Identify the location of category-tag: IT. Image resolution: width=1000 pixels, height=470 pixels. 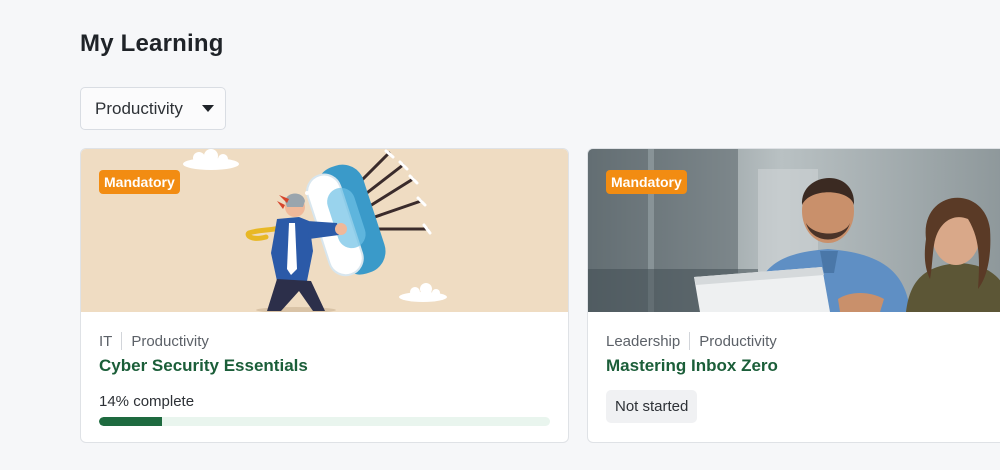
(106, 341).